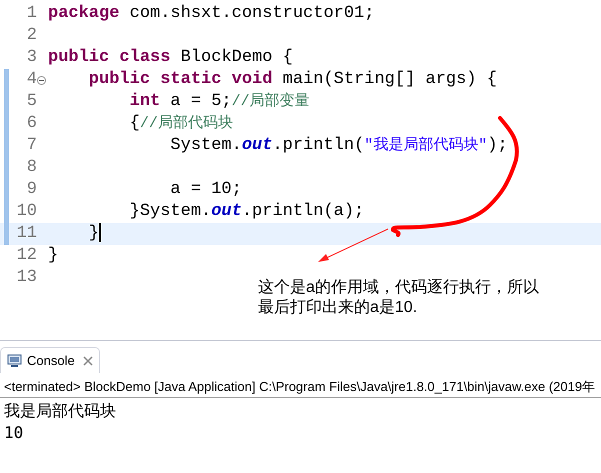  I want to click on annotation-text: 最后打印出来的a是10., so click(338, 308).